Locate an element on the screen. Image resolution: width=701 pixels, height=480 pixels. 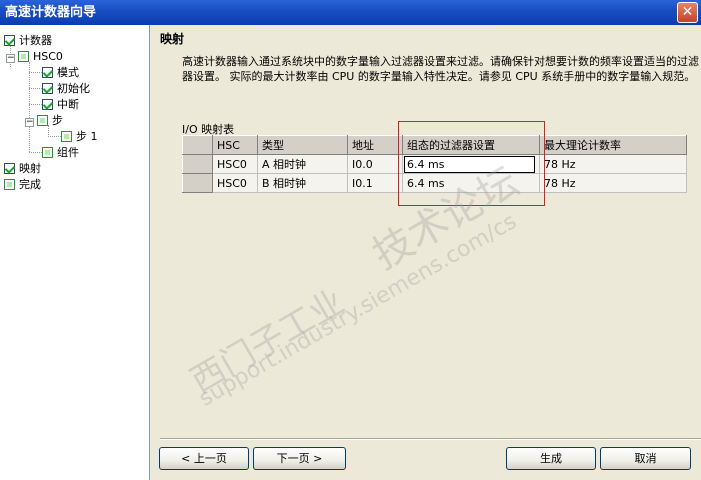
tree-item-counter: 计数器 is located at coordinates (28, 41).